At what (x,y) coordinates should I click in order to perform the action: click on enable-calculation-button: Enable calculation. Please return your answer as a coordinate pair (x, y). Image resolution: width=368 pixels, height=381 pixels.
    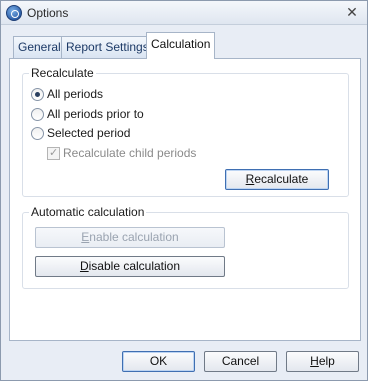
    Looking at the image, I should click on (130, 237).